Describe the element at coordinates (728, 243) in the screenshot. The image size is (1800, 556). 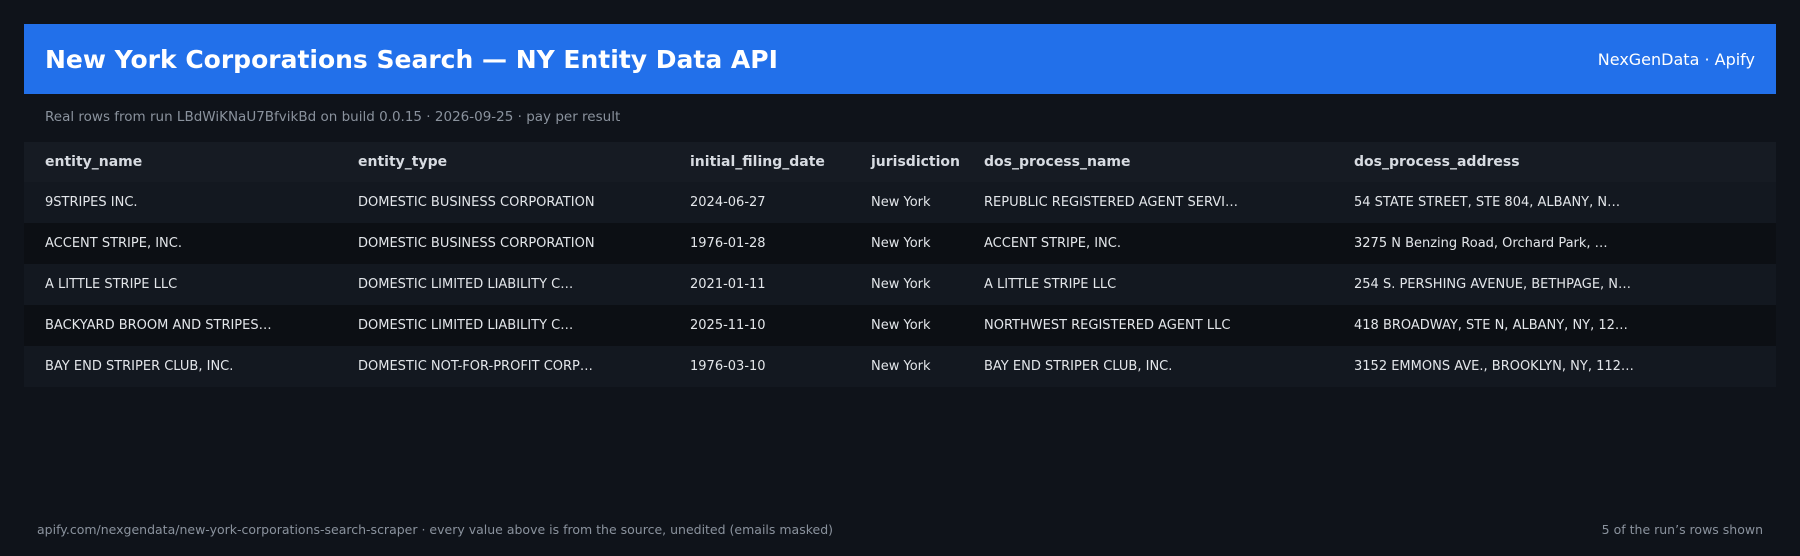
I see `cell-initial-filing-date: 1976-01-28` at that location.